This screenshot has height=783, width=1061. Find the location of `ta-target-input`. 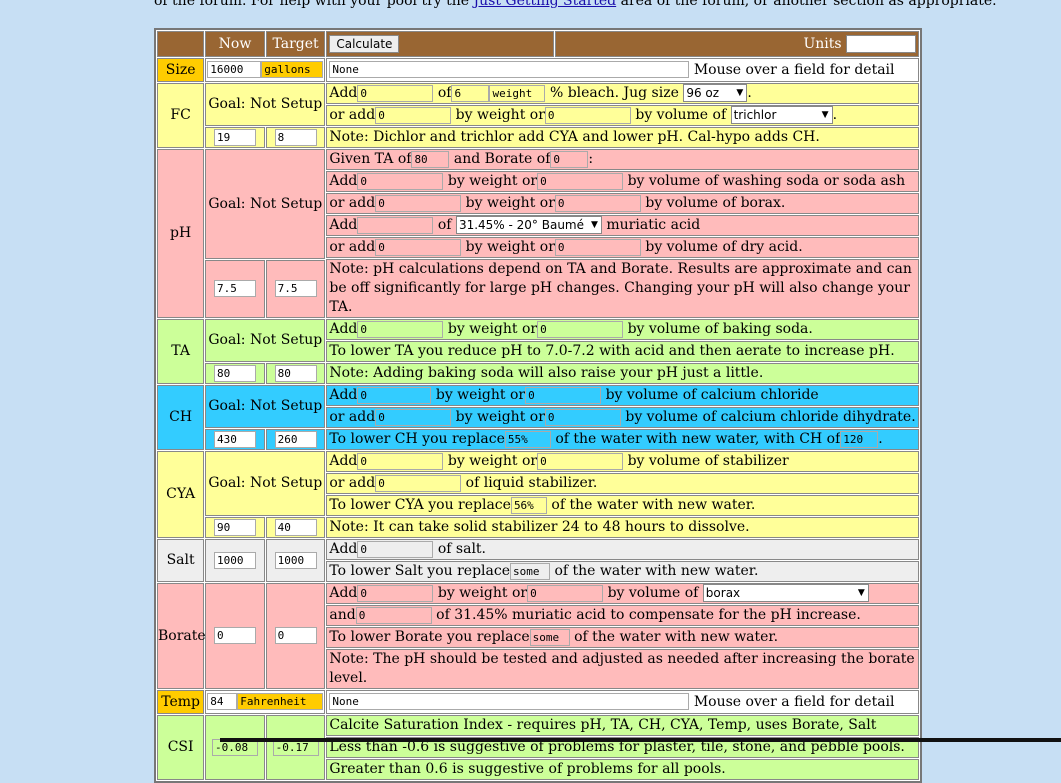

ta-target-input is located at coordinates (295, 373).